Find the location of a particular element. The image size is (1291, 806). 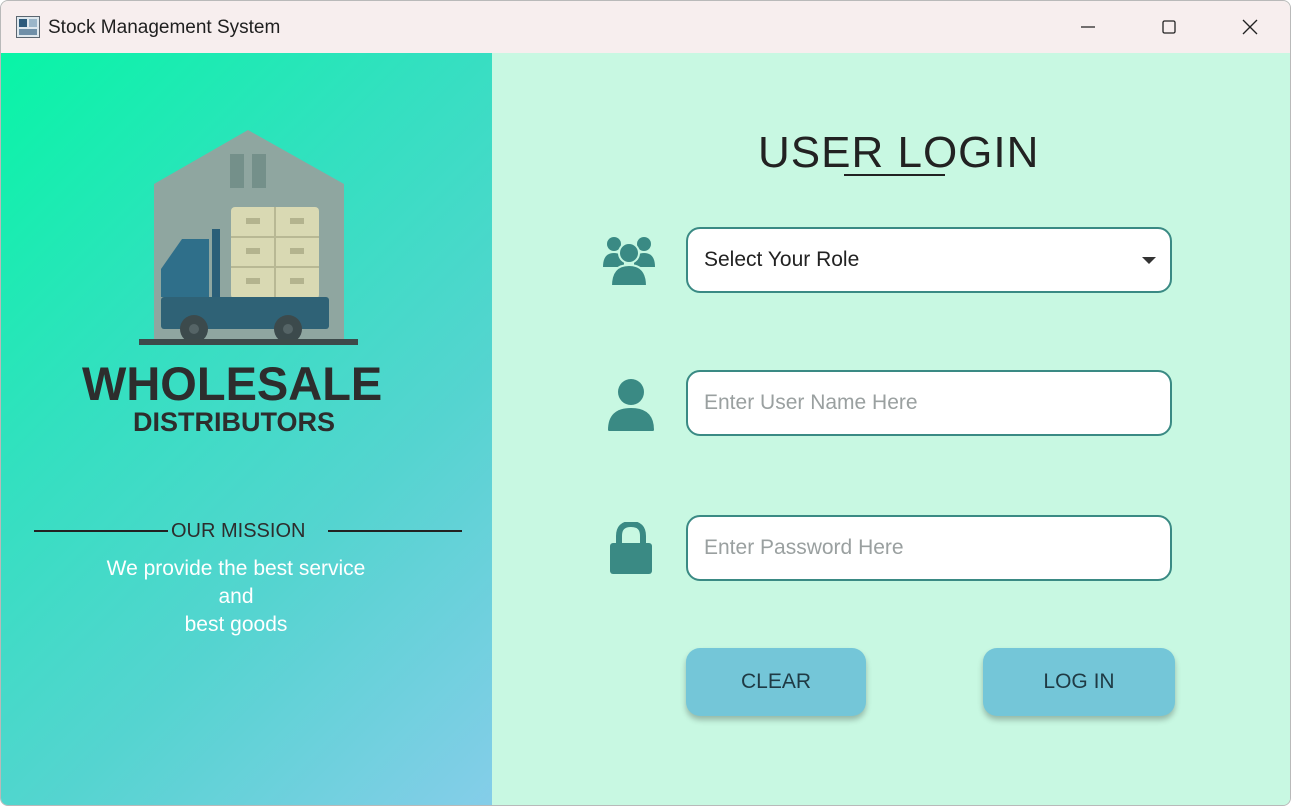

maximize-icon is located at coordinates (1169, 27).